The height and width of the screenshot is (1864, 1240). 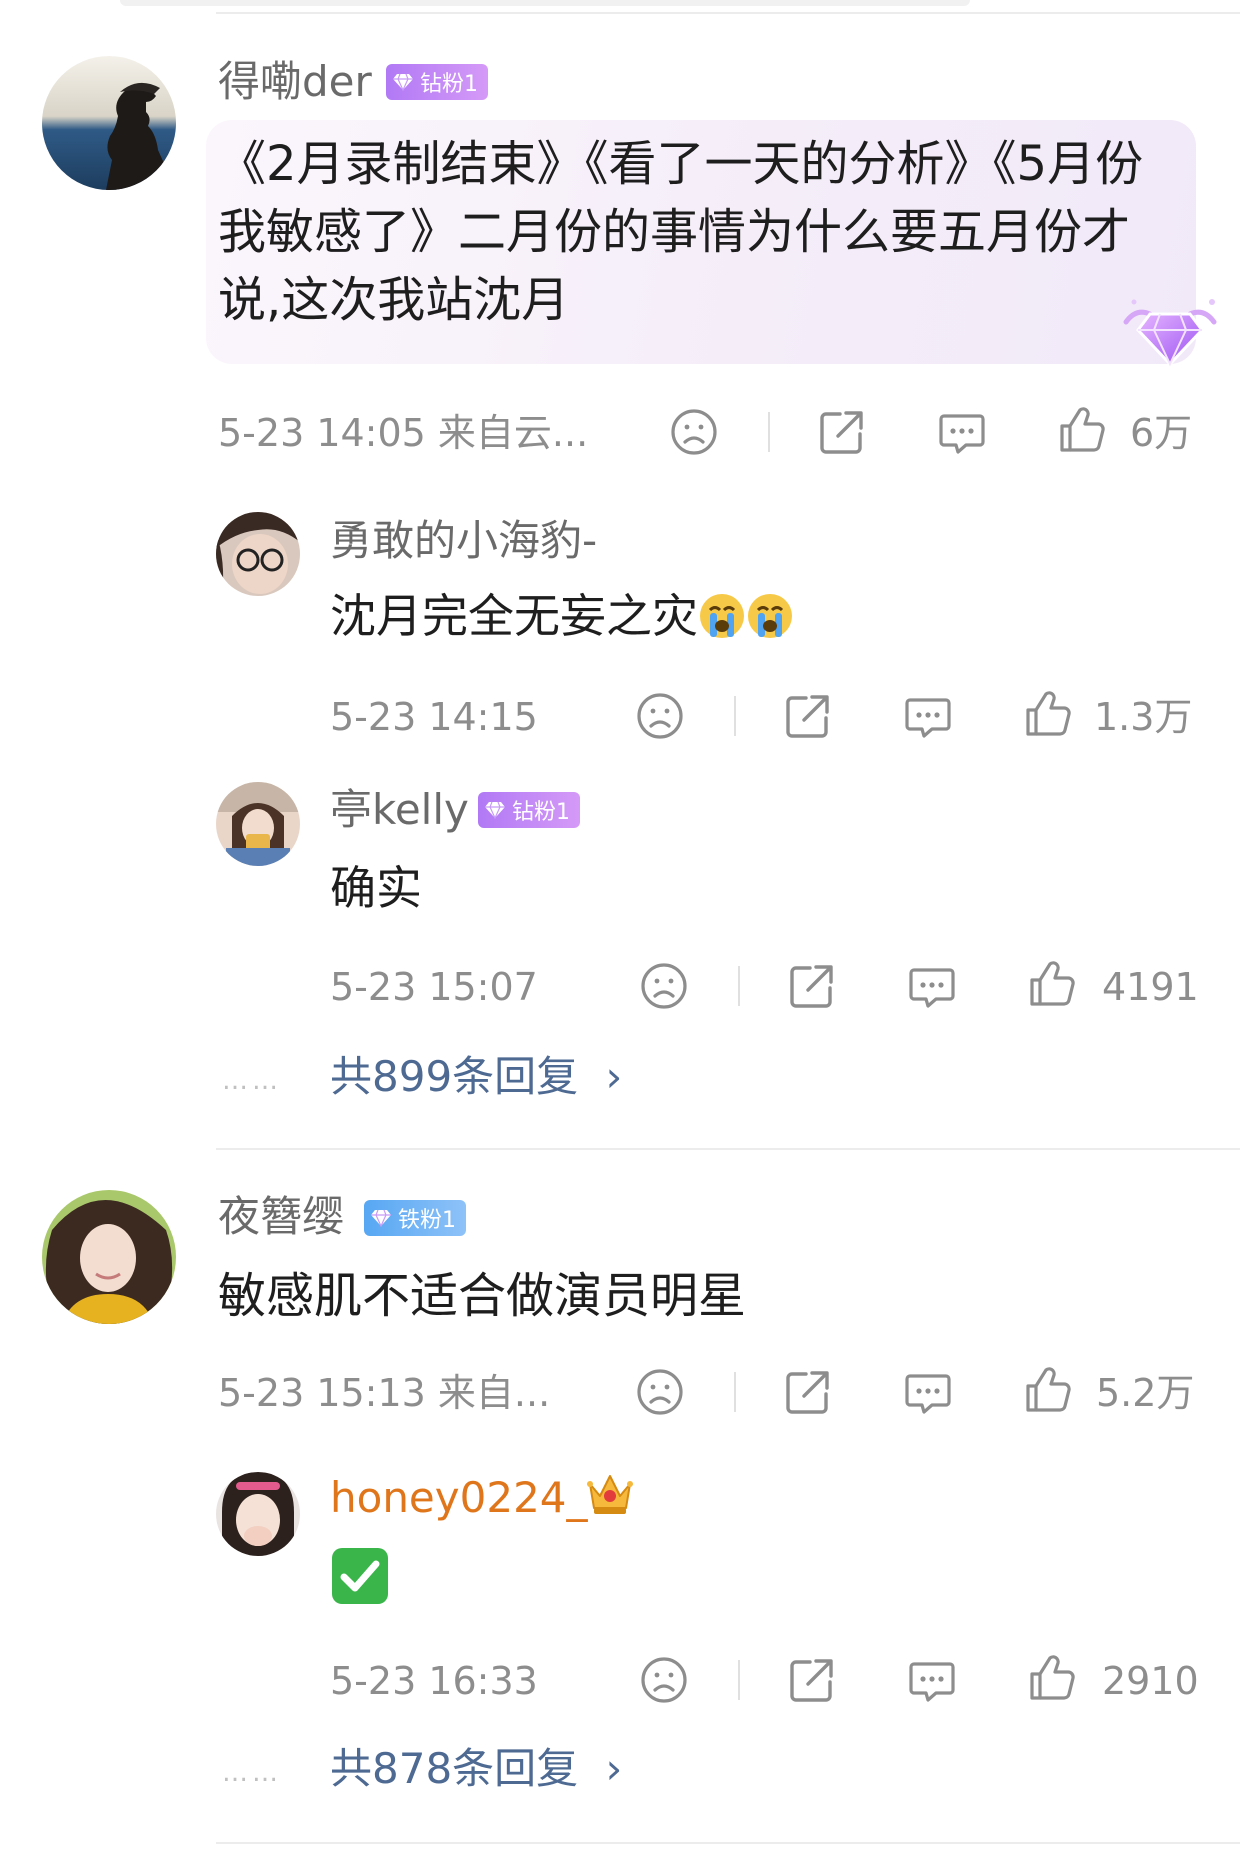 I want to click on reply-text: 确实, so click(x=376, y=888).